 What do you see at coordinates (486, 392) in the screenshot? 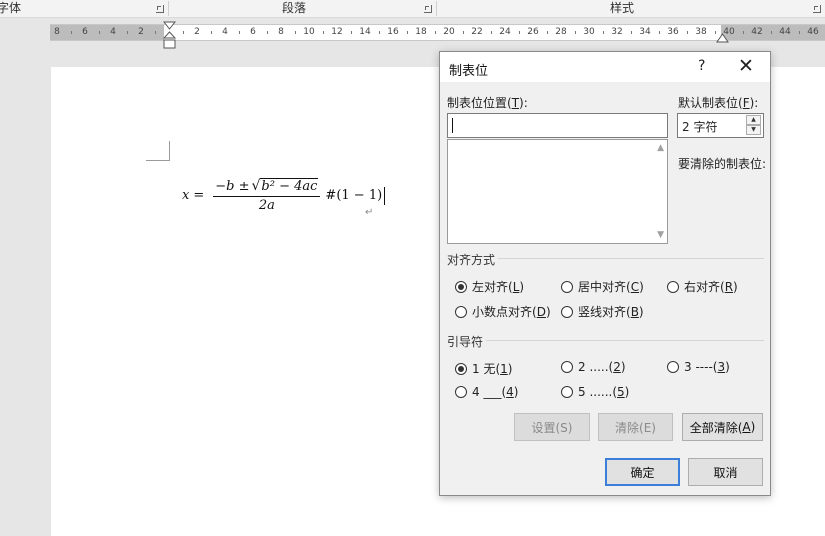
I see `leader-underline-radio: 4 ___(4)` at bounding box center [486, 392].